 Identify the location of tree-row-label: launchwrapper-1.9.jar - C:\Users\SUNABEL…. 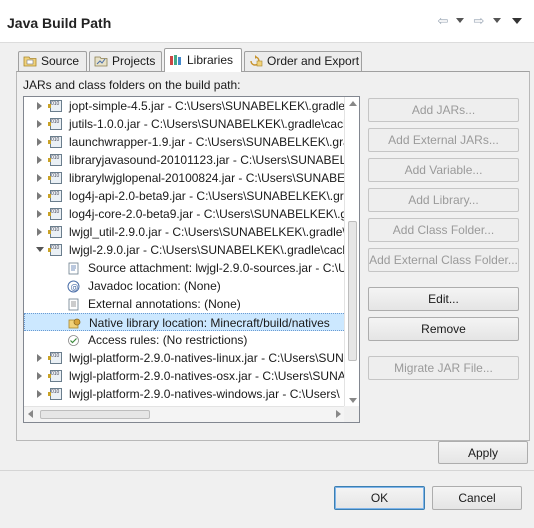
(207, 142).